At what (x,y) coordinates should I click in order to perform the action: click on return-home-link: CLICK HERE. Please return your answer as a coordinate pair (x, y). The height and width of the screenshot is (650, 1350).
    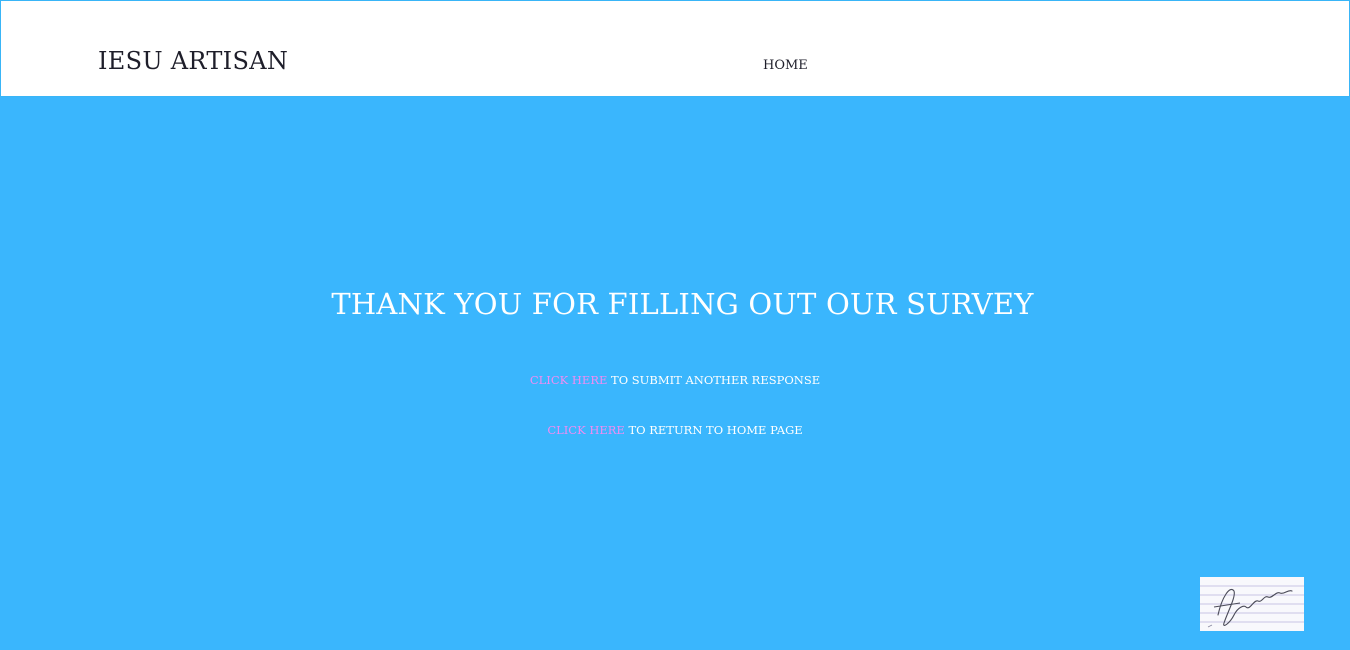
    Looking at the image, I should click on (586, 430).